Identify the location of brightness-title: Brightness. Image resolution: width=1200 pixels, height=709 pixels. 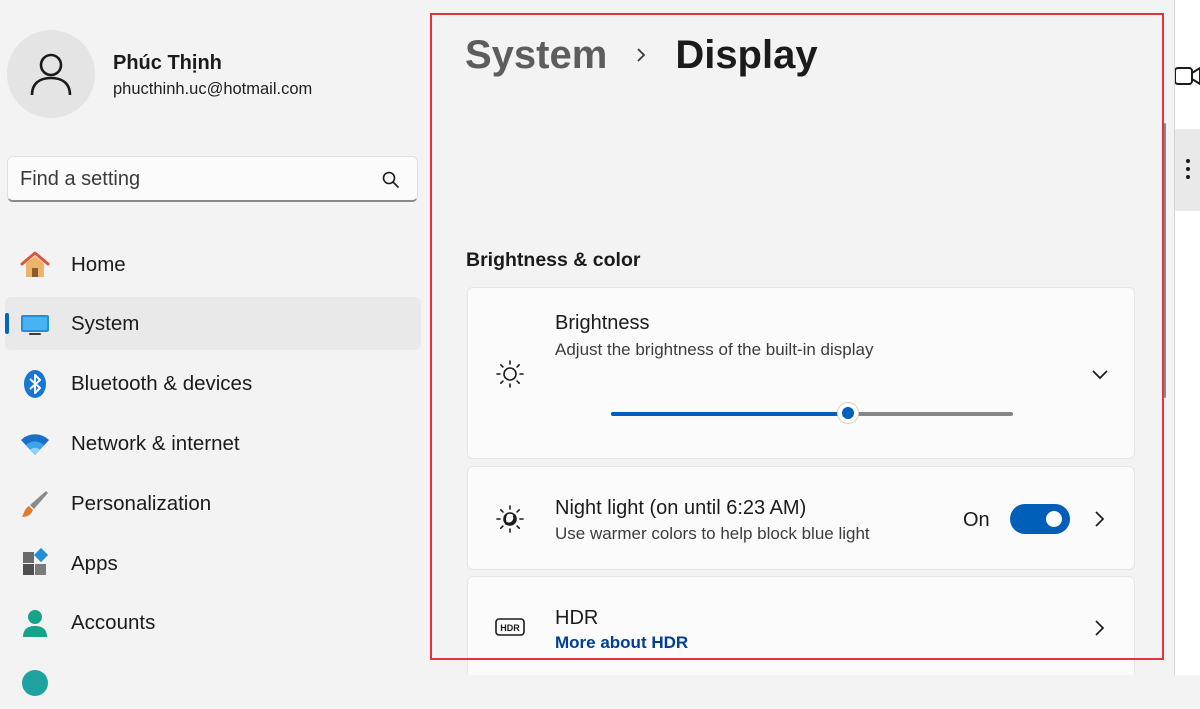
(602, 323).